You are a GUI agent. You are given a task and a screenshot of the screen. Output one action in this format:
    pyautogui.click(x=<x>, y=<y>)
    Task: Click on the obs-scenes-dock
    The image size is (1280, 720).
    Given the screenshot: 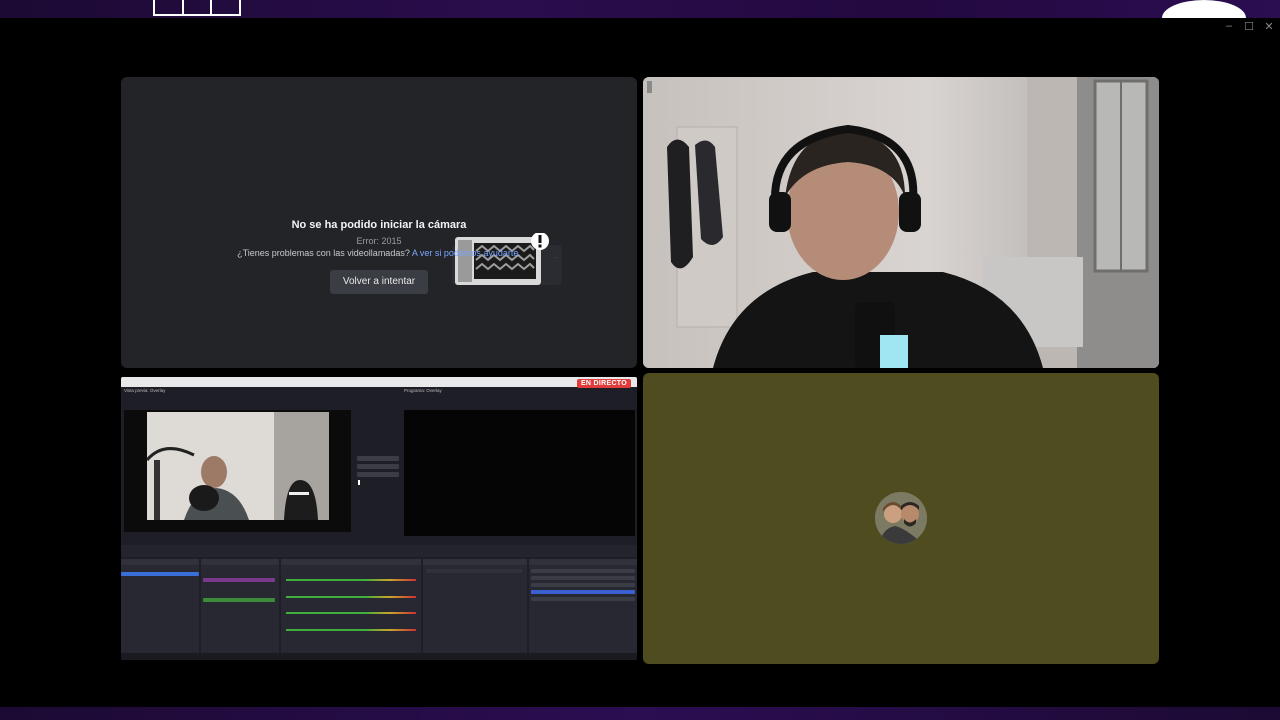 What is the action you would take?
    pyautogui.click(x=160, y=606)
    